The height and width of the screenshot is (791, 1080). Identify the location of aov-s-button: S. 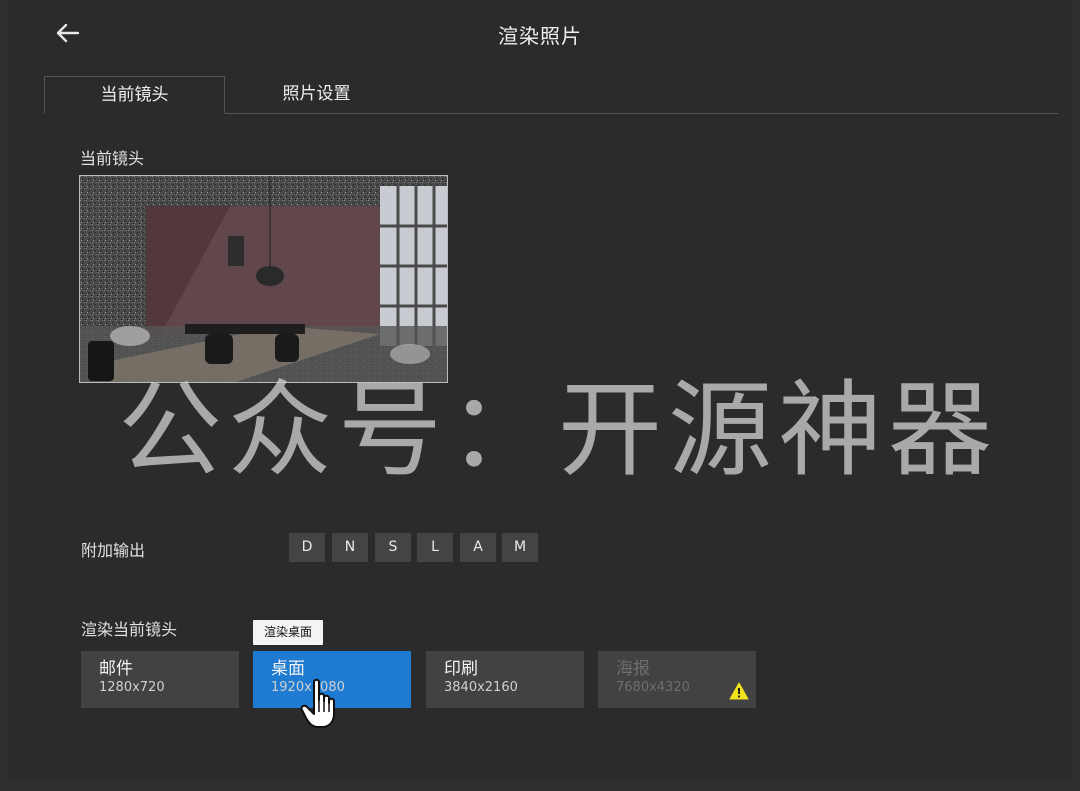
(393, 547).